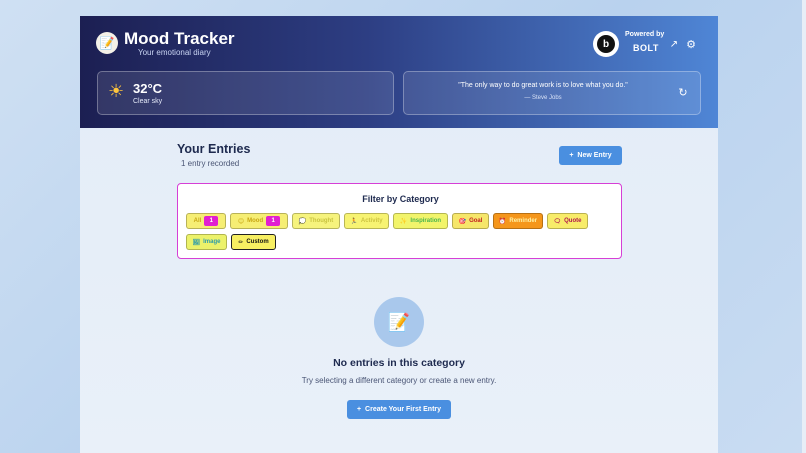  Describe the element at coordinates (302, 221) in the screenshot. I see `thought-bubble-icon: 💭` at that location.